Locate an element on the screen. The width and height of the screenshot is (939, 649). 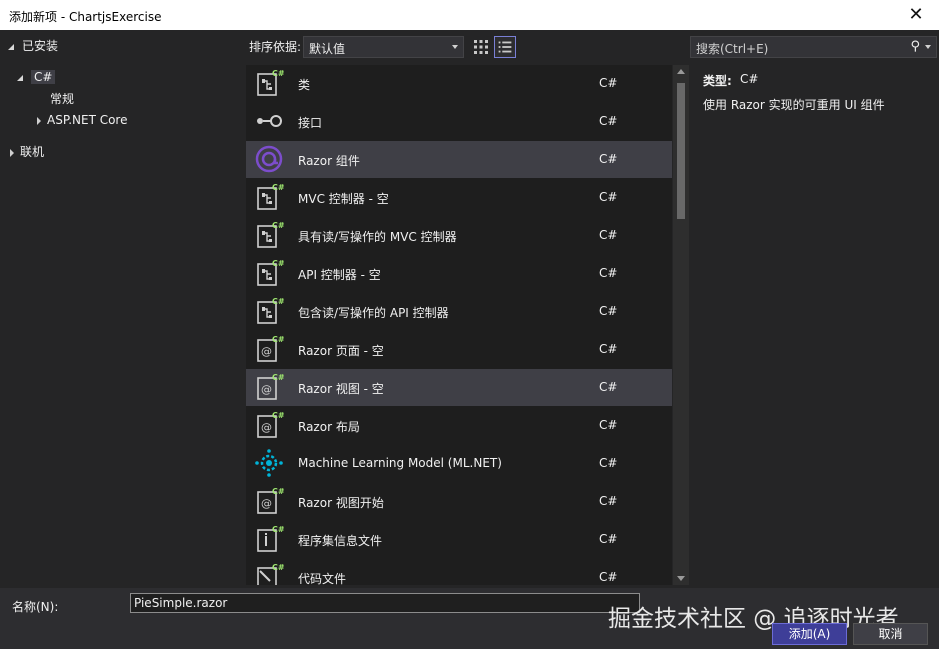
tree-node-installed: 已安装 is located at coordinates (33, 46).